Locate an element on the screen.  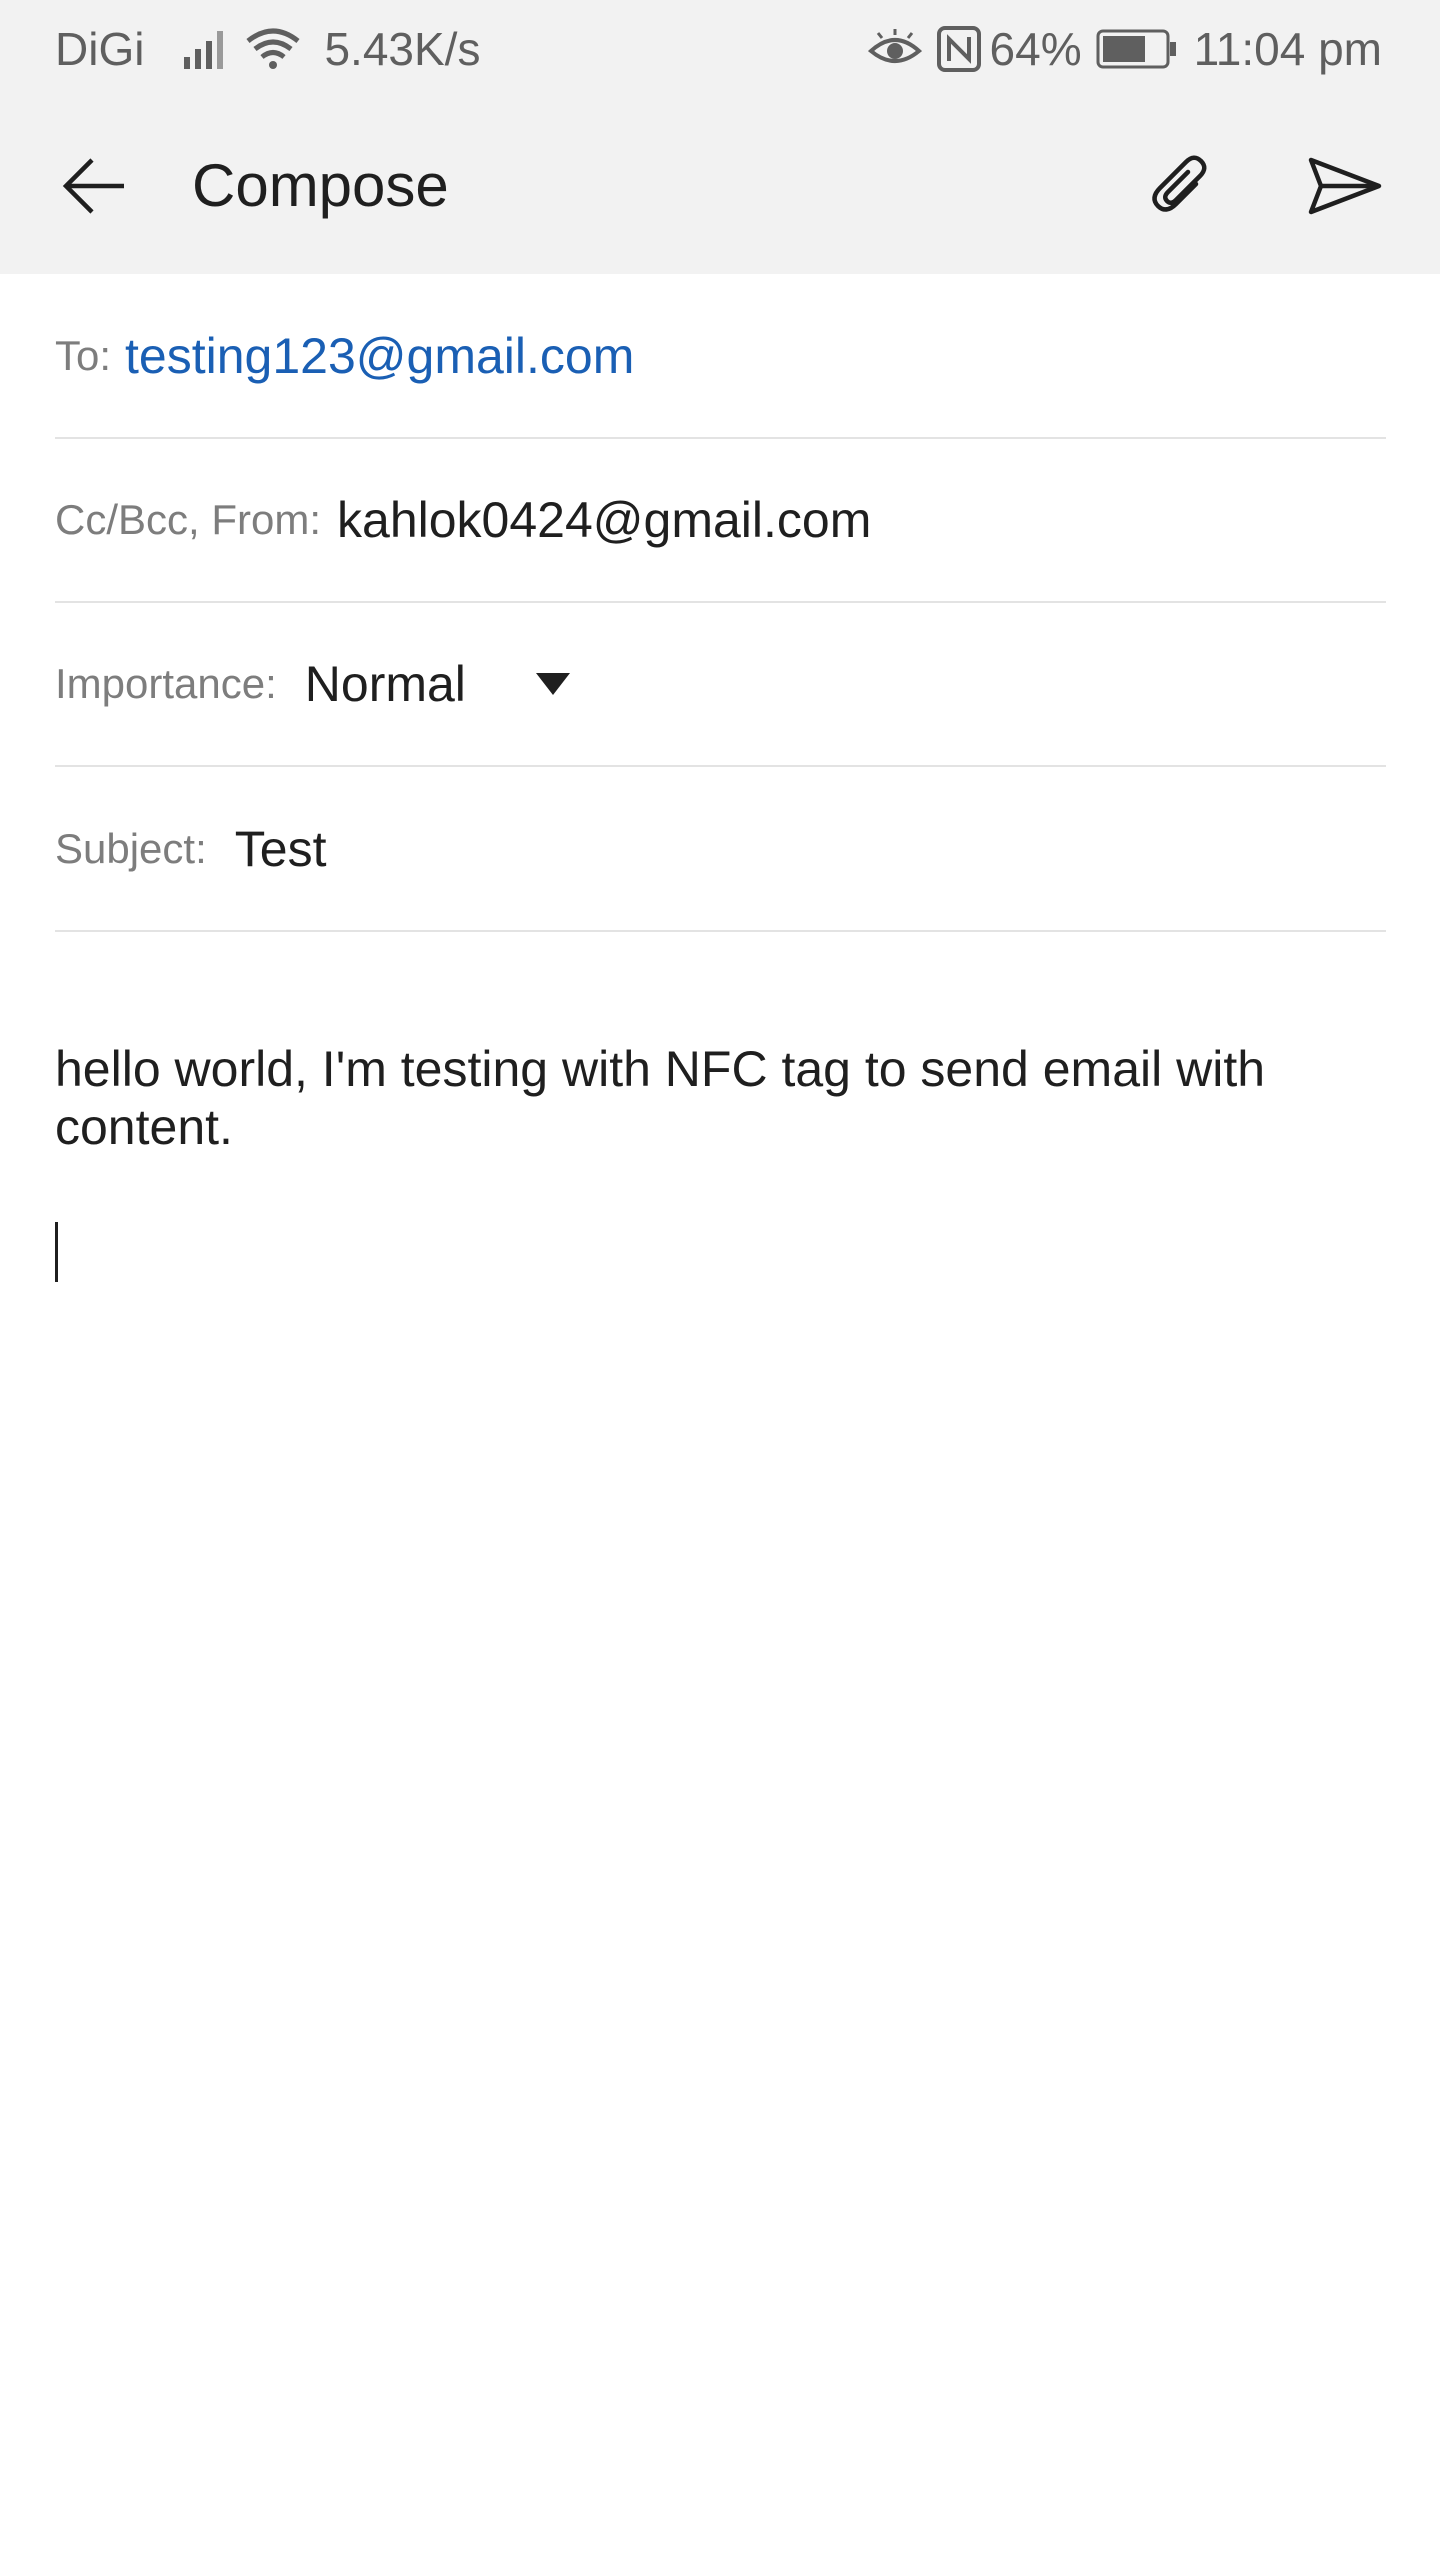
cc-bcc-from-row: Cc/Bcc, From: kahlok0424@gmail.com is located at coordinates (720, 521).